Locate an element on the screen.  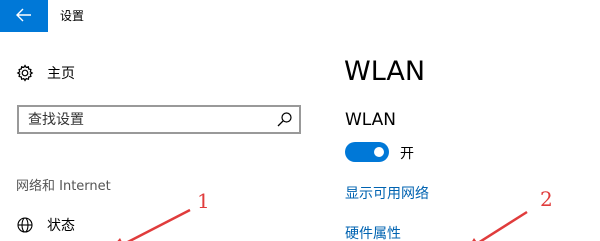
sidebar-item-status: 状态 is located at coordinates (45, 225).